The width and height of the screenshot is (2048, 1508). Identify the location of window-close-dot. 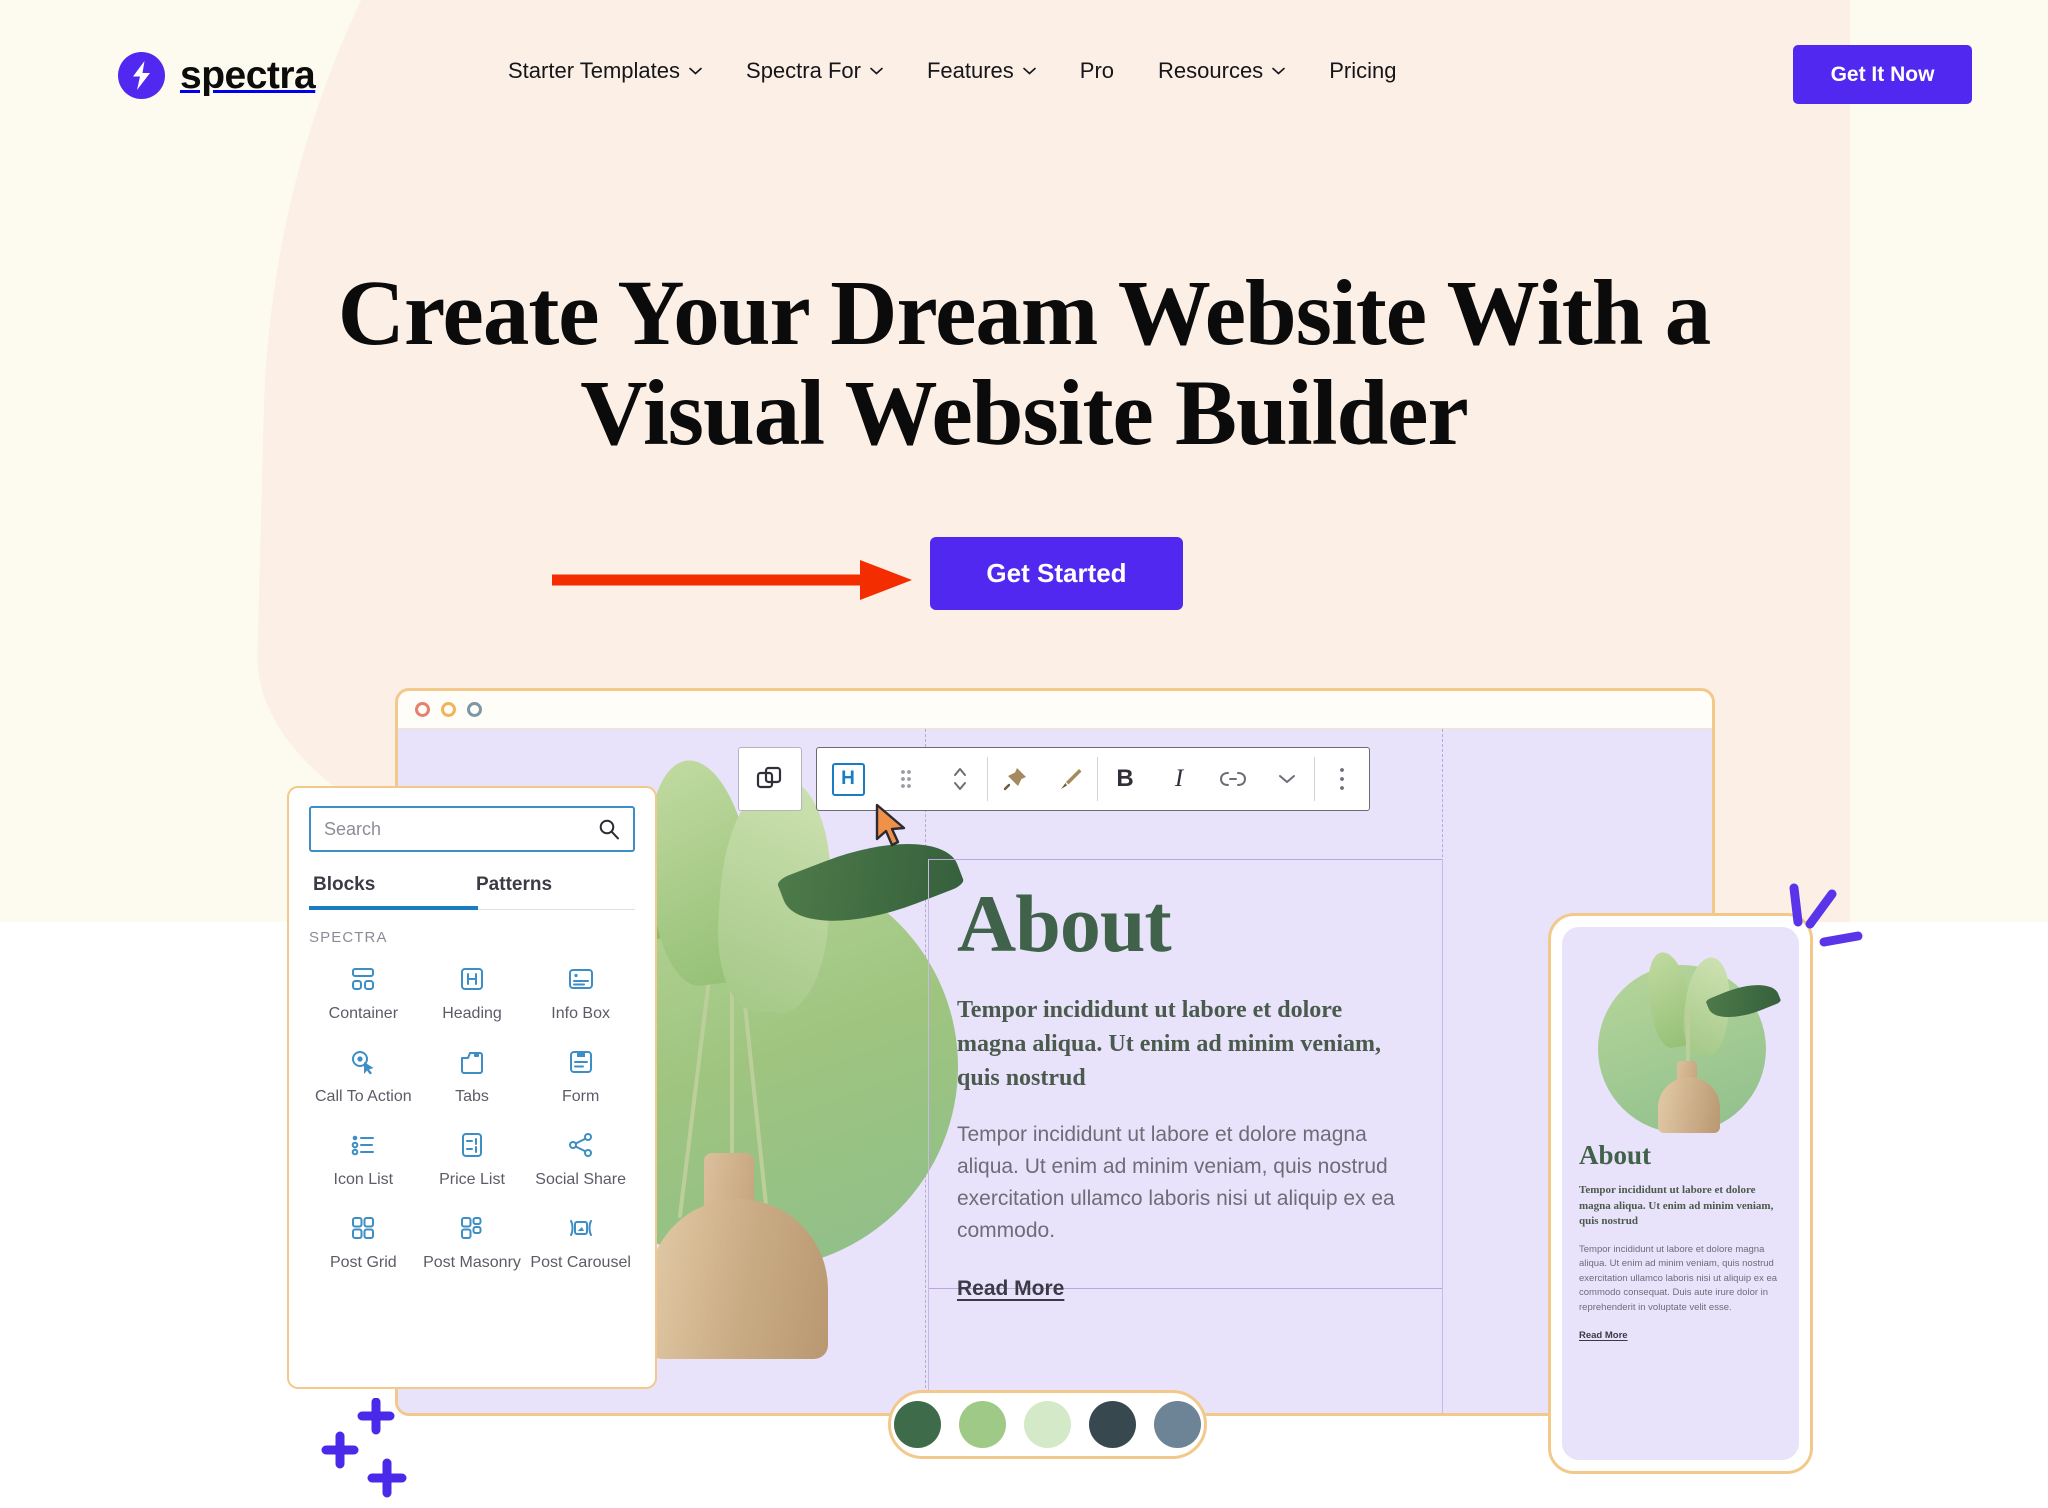
(422, 709).